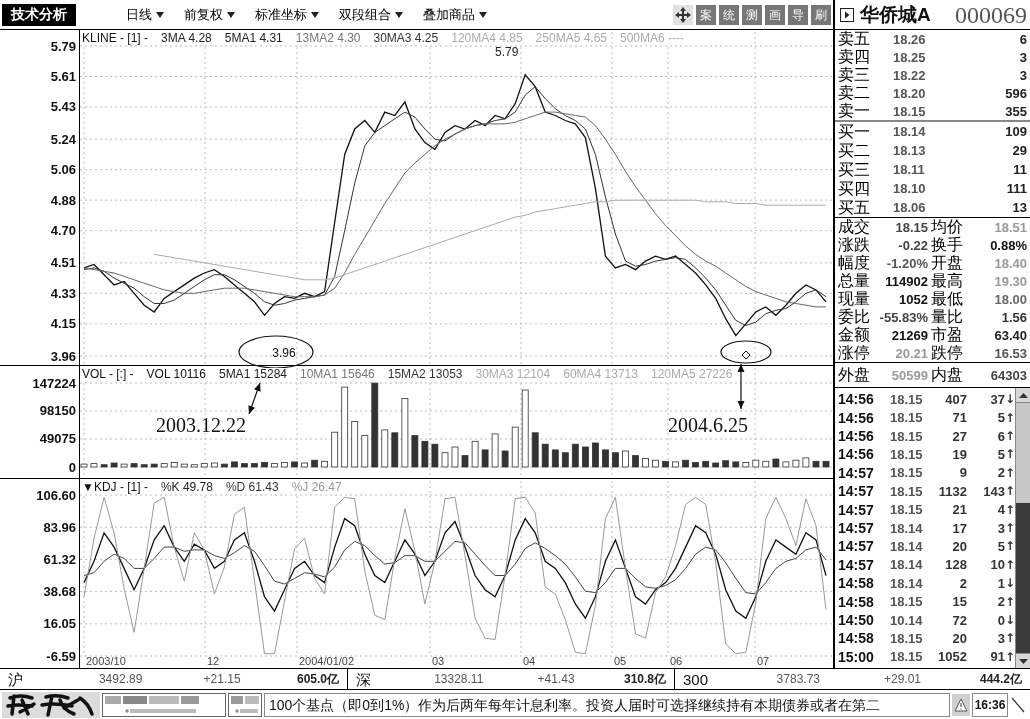 This screenshot has height=719, width=1030. What do you see at coordinates (63, 356) in the screenshot?
I see `axis-label: 3.96` at bounding box center [63, 356].